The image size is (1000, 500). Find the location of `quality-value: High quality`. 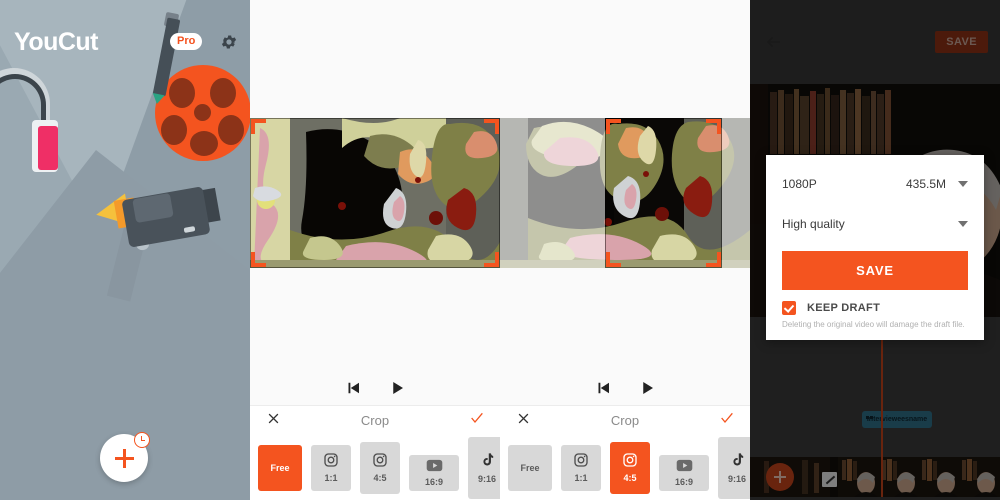

quality-value: High quality is located at coordinates (813, 224).